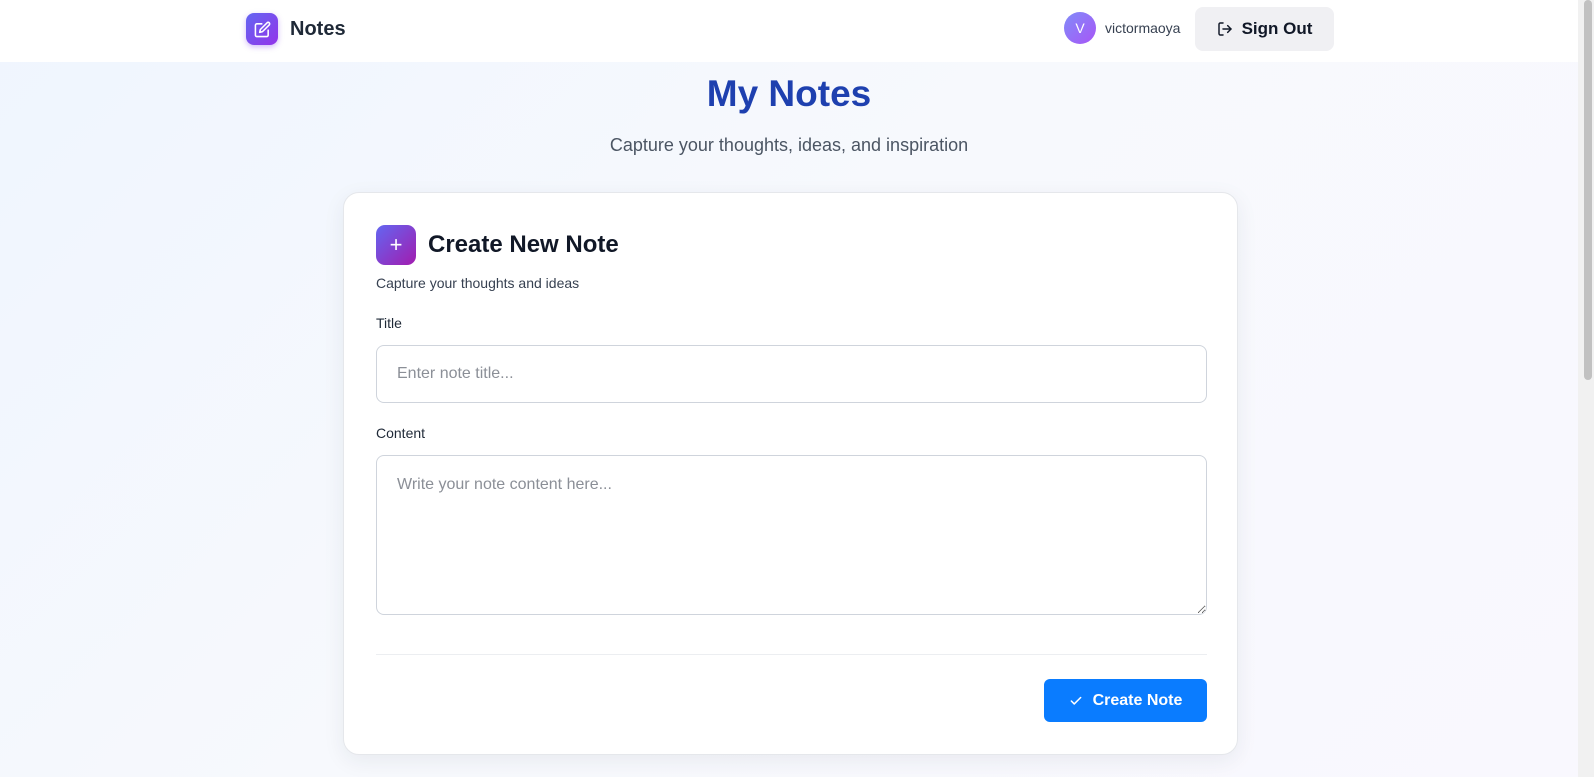  I want to click on create-note-label: Create Note, so click(1137, 700).